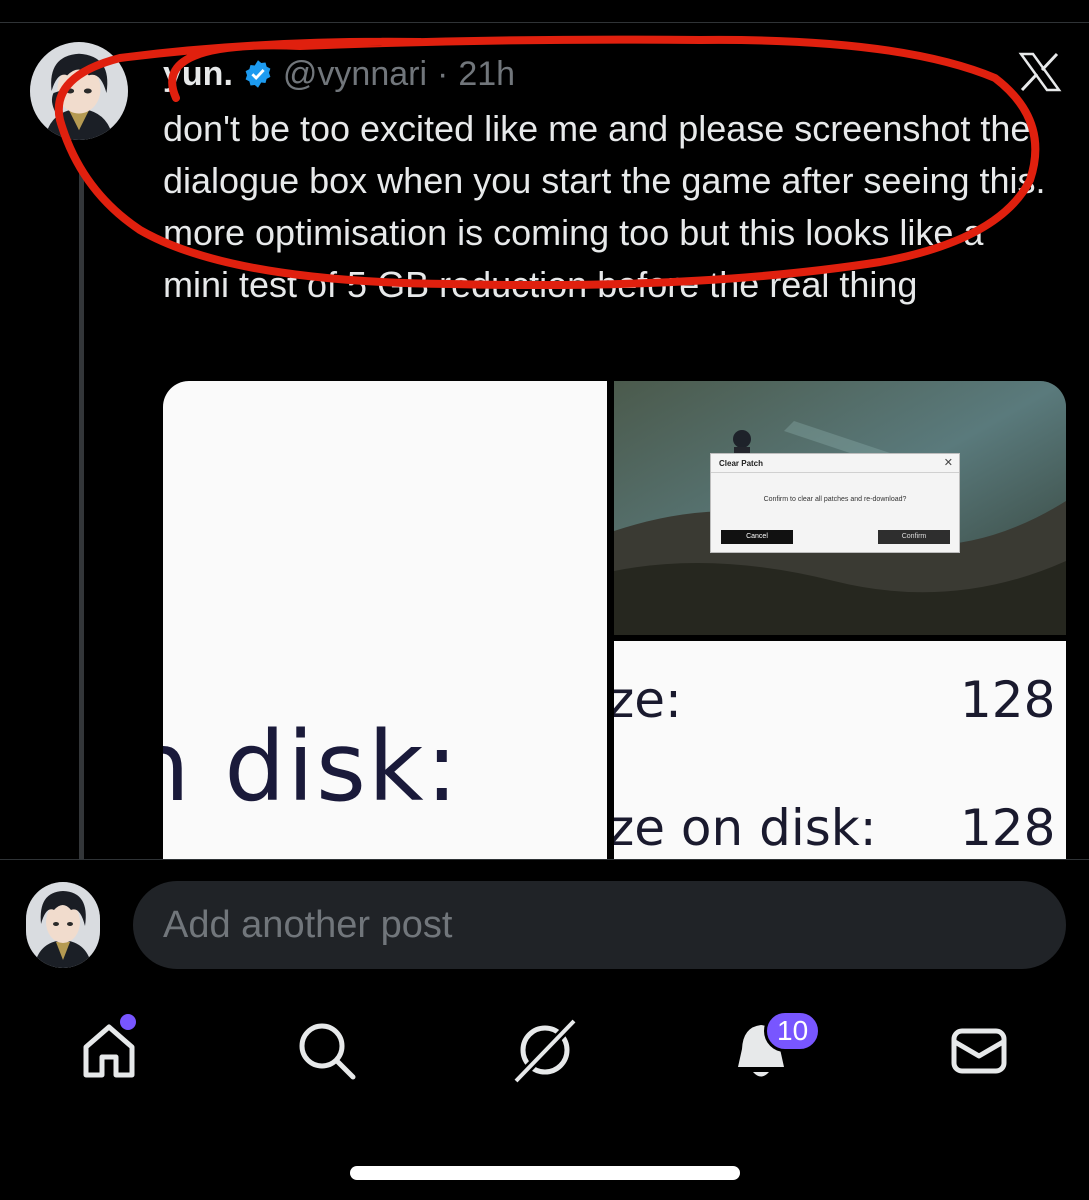 The width and height of the screenshot is (1089, 1200). I want to click on dialog-cancel-button: Cancel, so click(757, 537).